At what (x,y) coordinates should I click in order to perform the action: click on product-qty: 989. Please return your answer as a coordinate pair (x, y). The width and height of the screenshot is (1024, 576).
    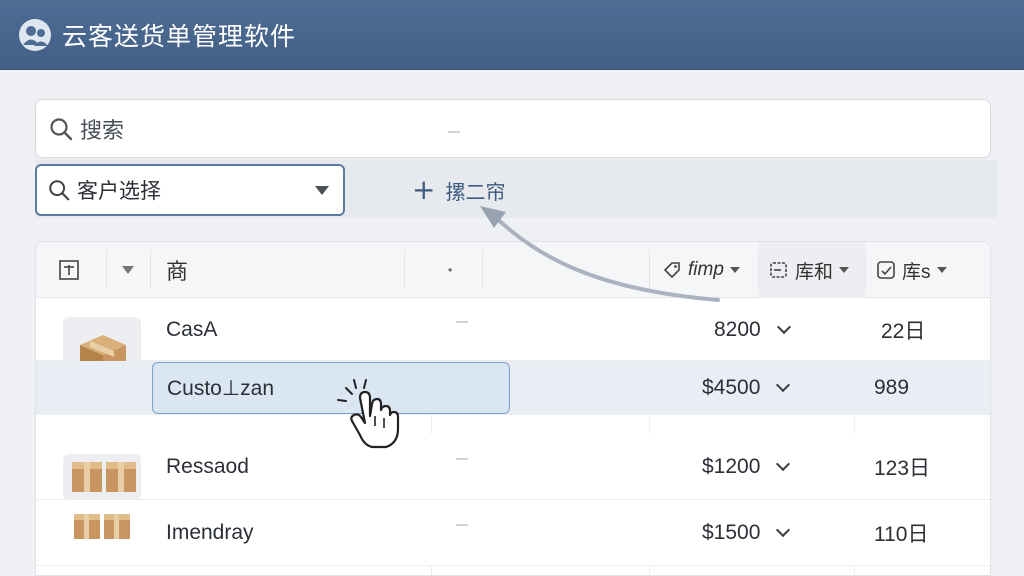
    Looking at the image, I should click on (892, 387).